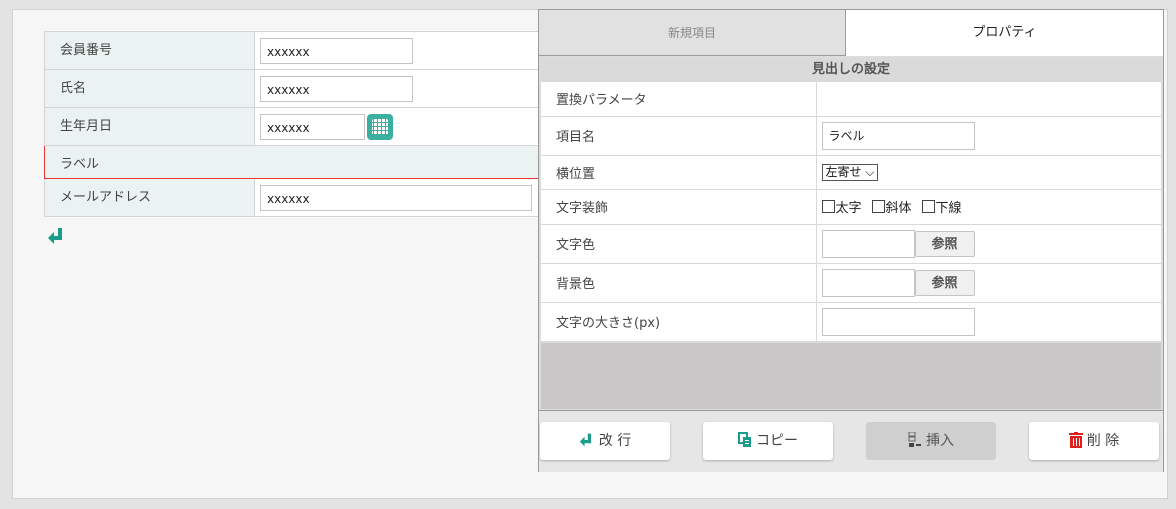 The height and width of the screenshot is (509, 1176). Describe the element at coordinates (1094, 441) in the screenshot. I see `delete-button: 削 除` at that location.